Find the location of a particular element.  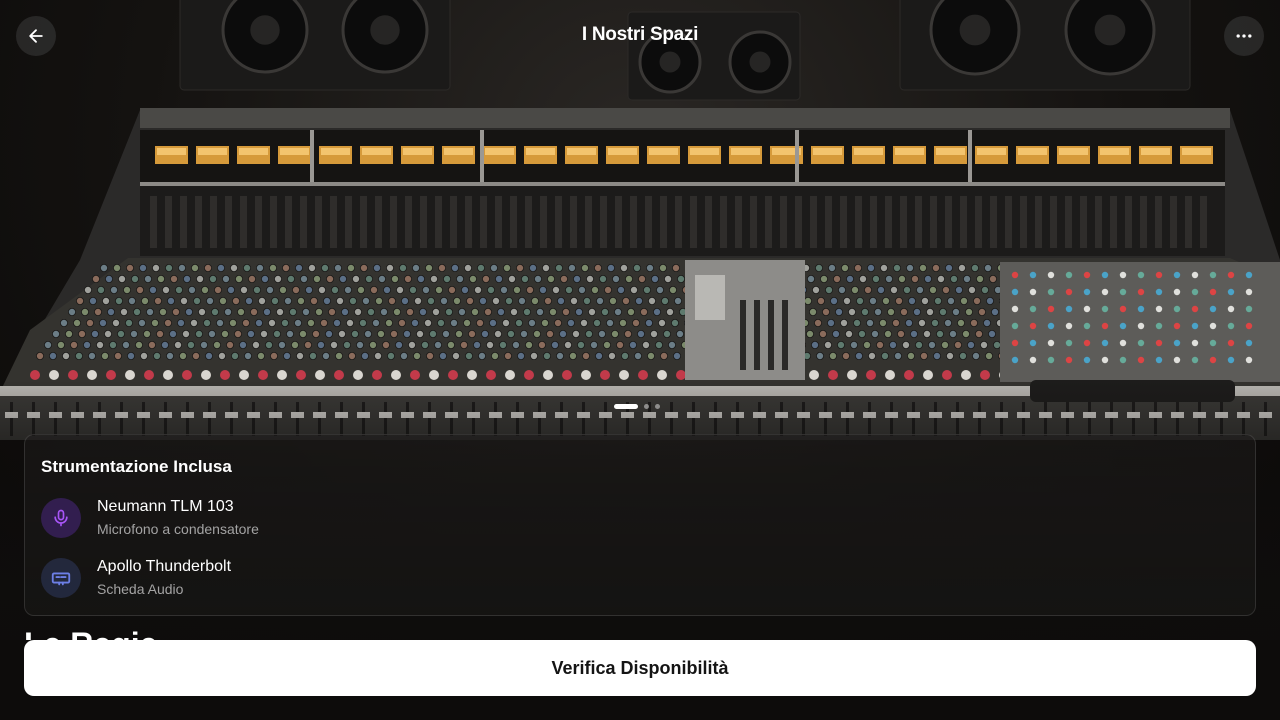

equipment-item: Neumann TLM 103 Microfono a condensatore is located at coordinates (150, 518).